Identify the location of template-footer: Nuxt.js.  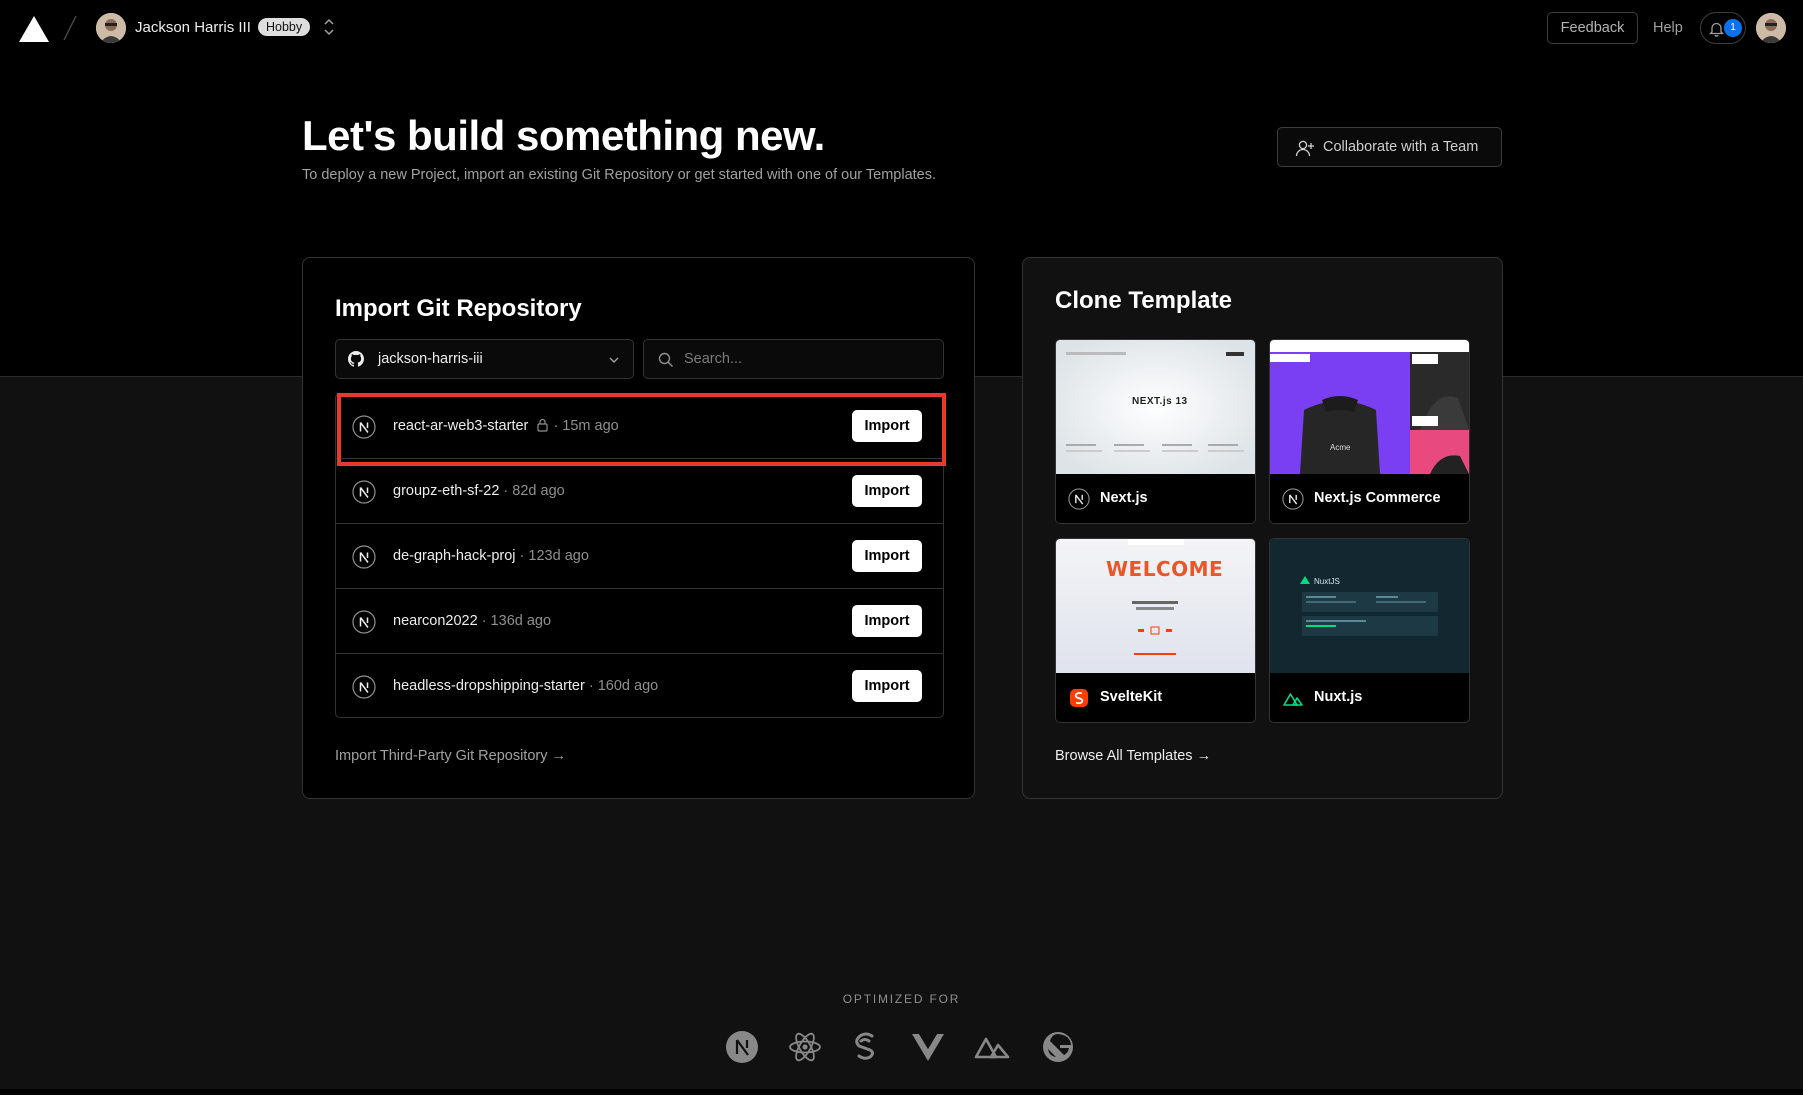
(1369, 697).